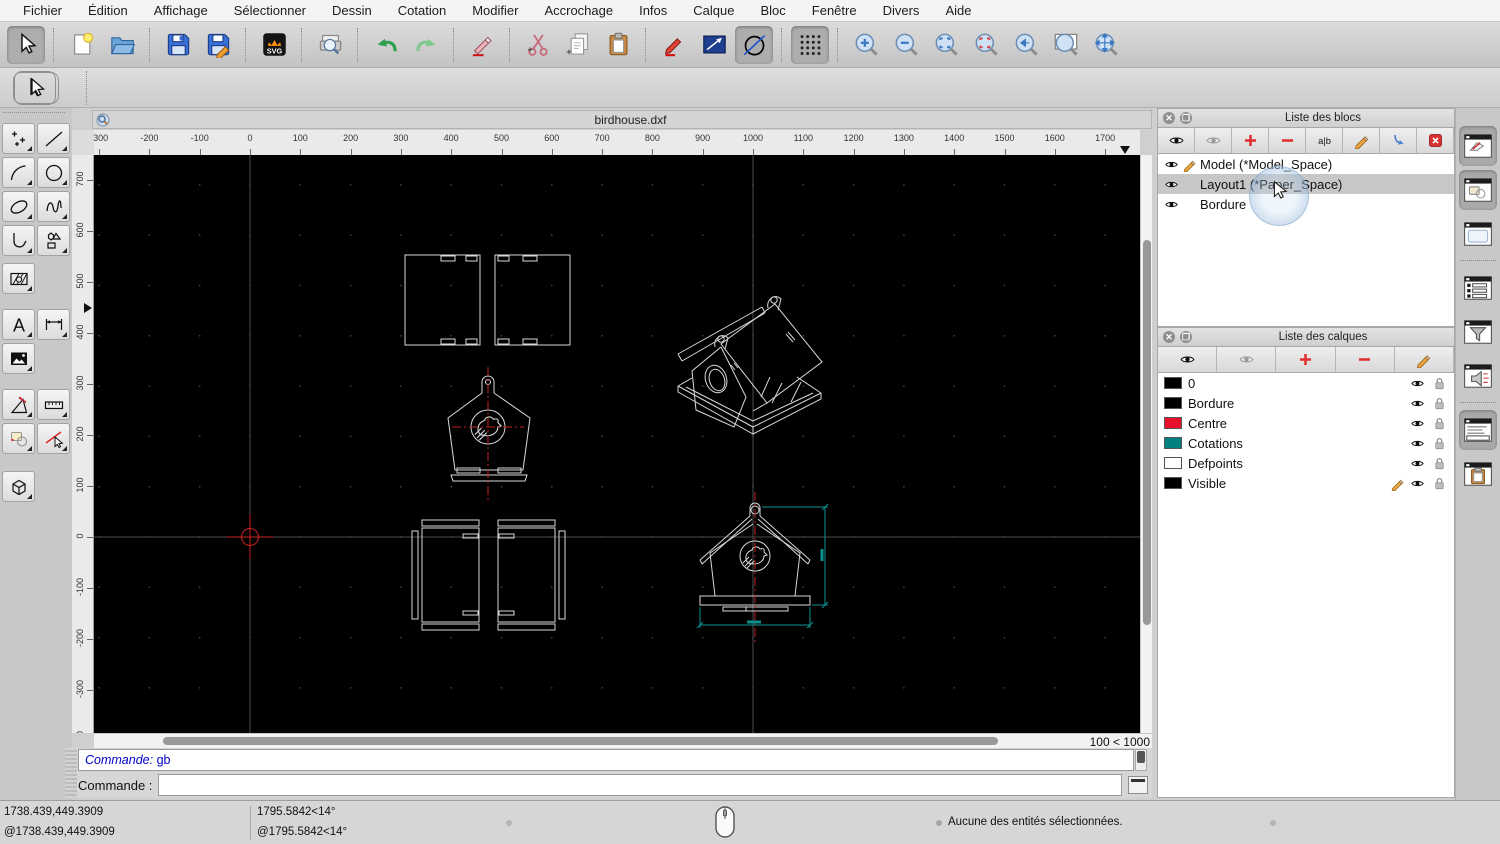 Image resolution: width=1500 pixels, height=844 pixels. I want to click on save-as-button, so click(218, 45).